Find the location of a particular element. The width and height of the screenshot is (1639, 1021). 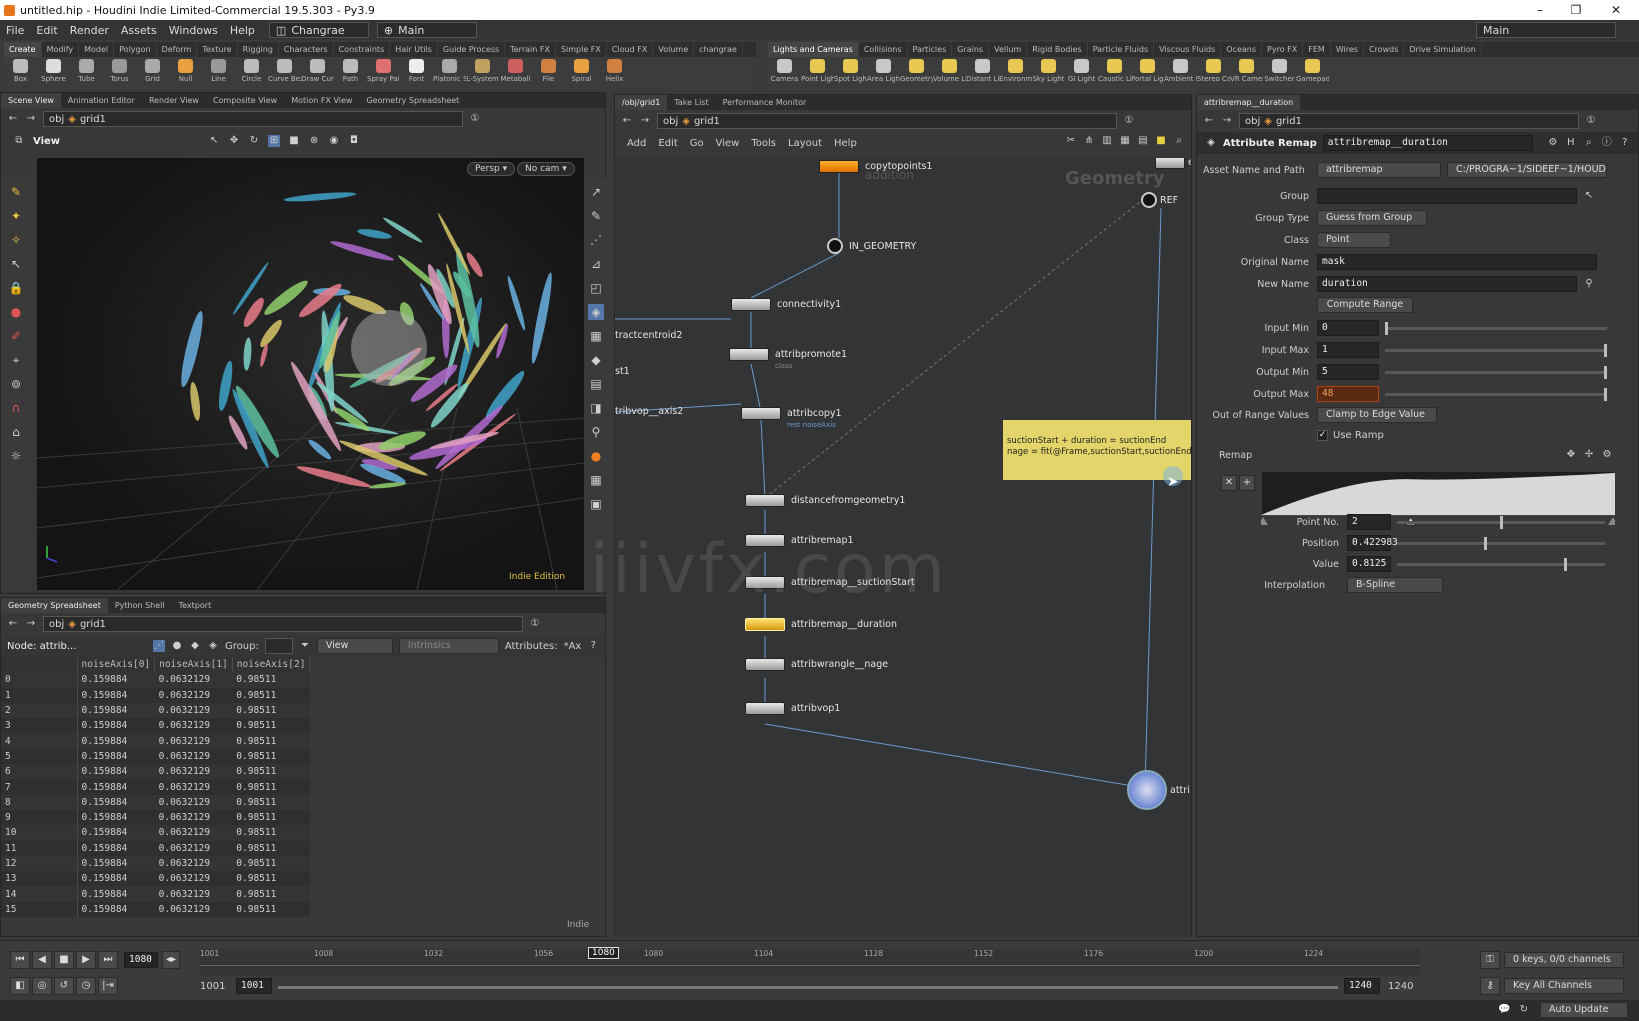

shelf-tab-drive-simulation: Drive Simulation is located at coordinates (1443, 49).